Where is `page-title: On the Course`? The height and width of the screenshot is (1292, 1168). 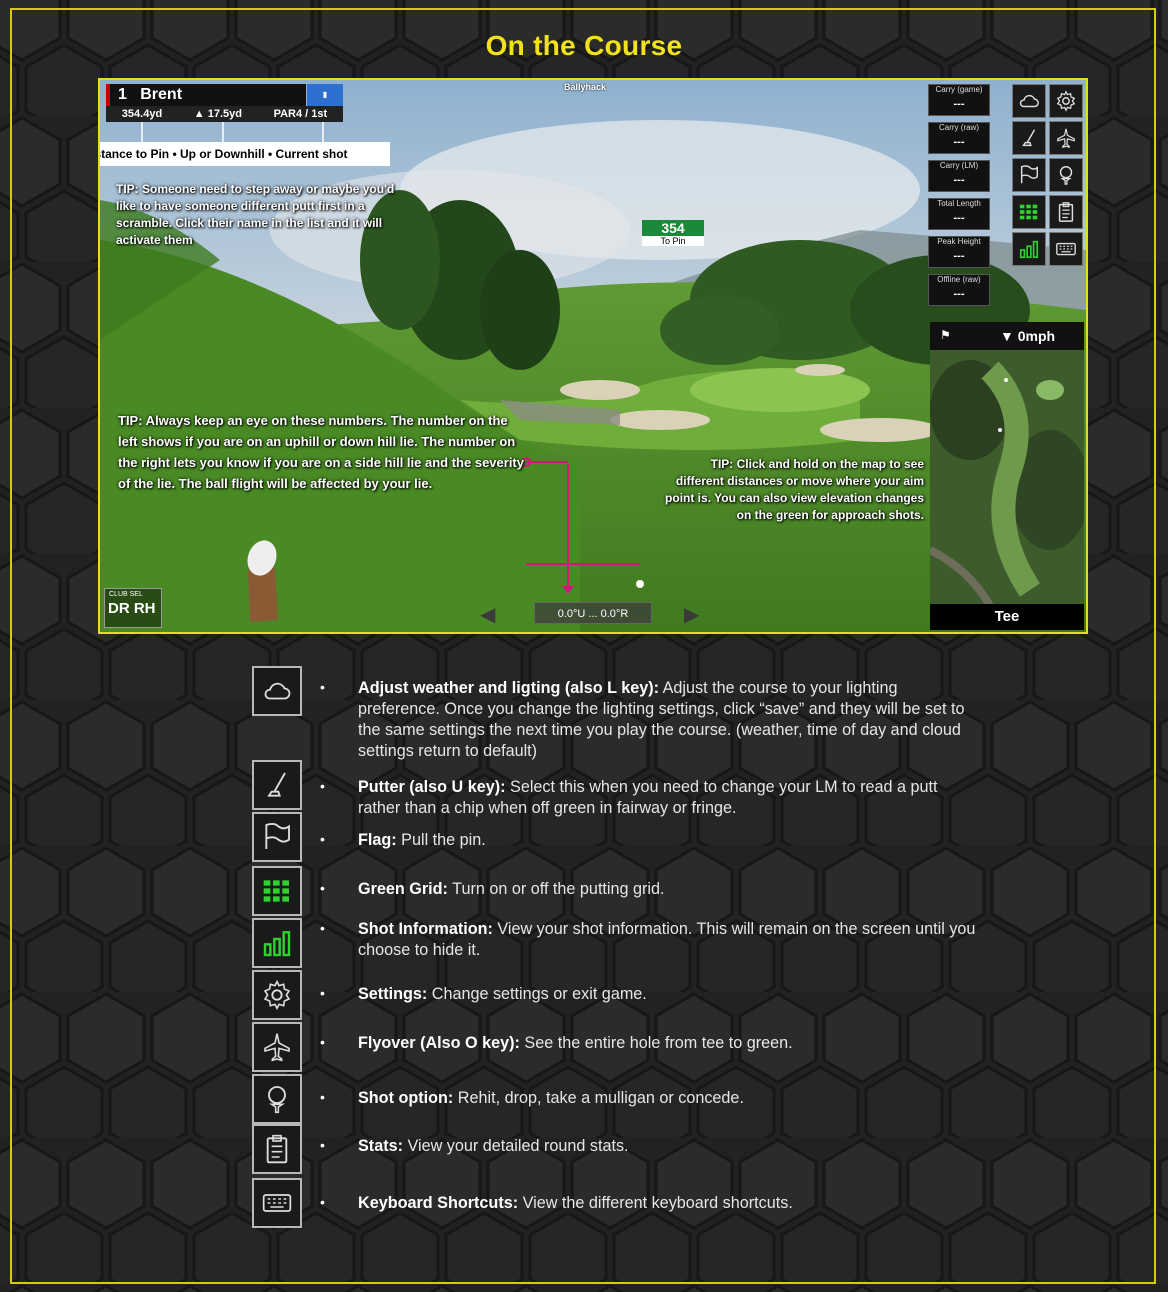 page-title: On the Course is located at coordinates (584, 45).